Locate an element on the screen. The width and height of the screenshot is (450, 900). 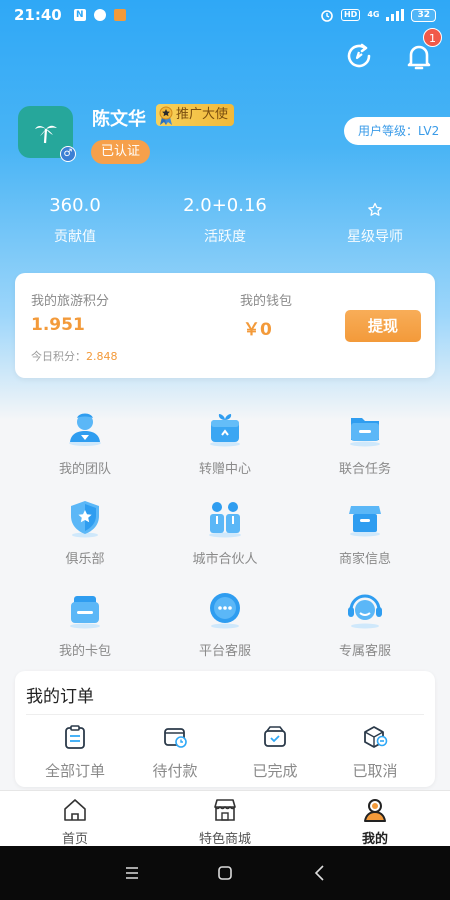
today-points: 今日积分：2.848 is located at coordinates (74, 356).